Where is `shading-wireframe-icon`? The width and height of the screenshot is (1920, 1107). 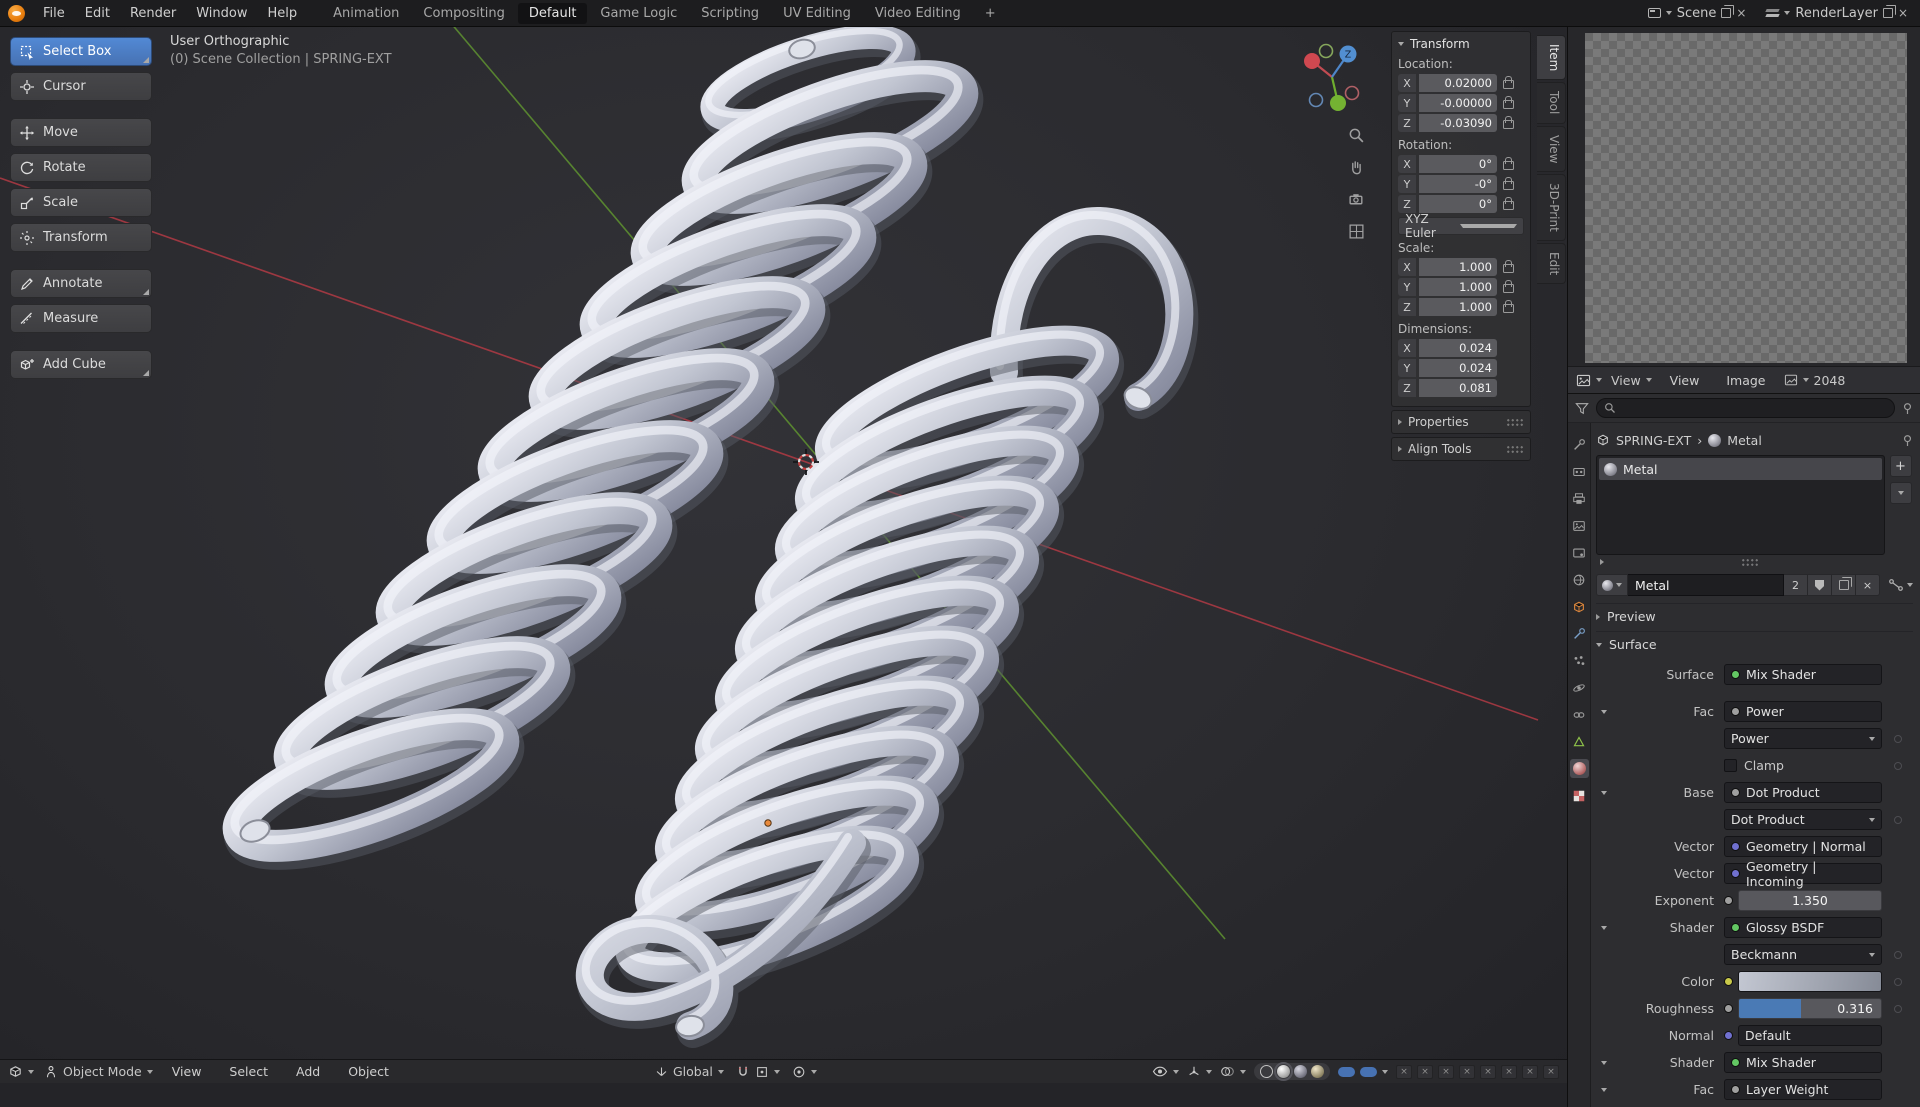 shading-wireframe-icon is located at coordinates (1266, 1071).